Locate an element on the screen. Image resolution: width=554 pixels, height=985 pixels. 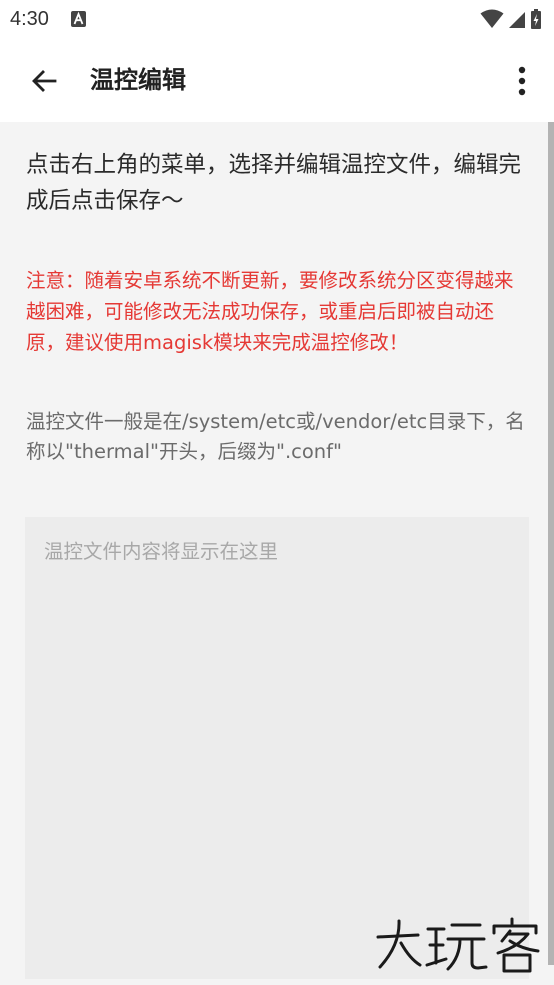
app-bar: 温控编辑 is located at coordinates (277, 81).